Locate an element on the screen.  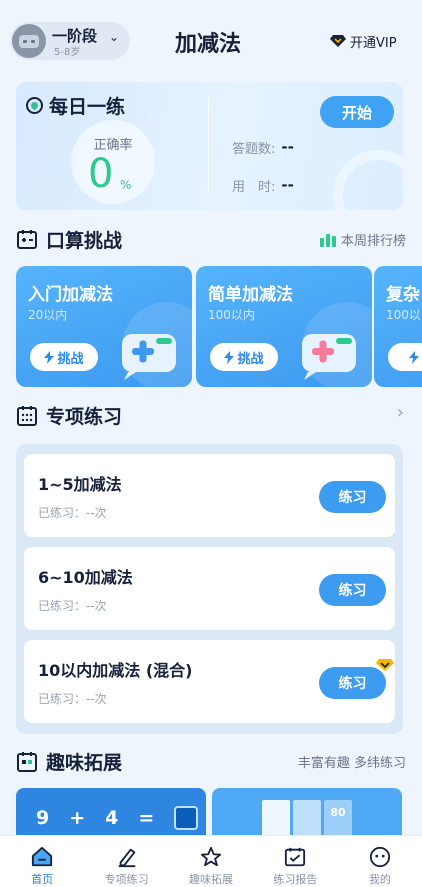
list-item-title: 6~10加减法 is located at coordinates (85, 577).